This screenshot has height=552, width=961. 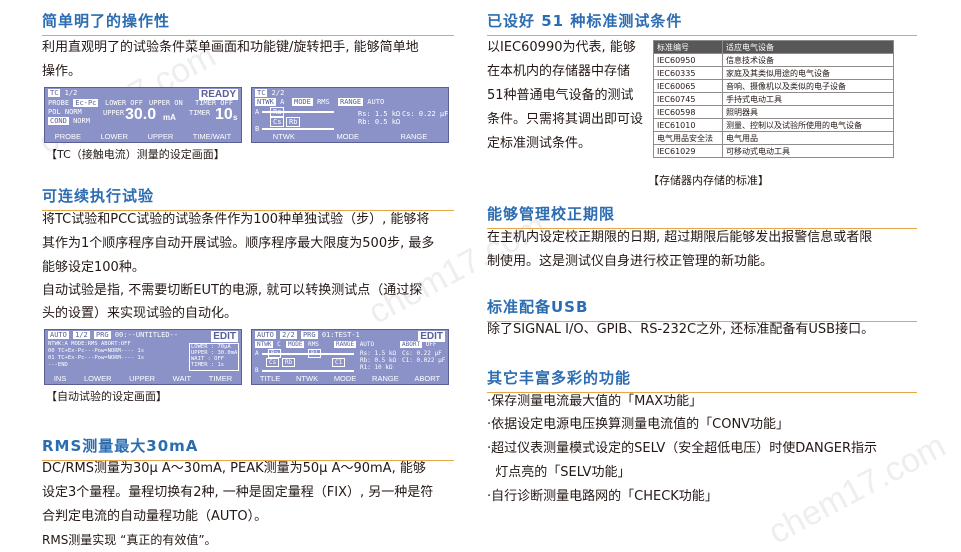 I want to click on softkey-probe: PROBE, so click(x=68, y=136).